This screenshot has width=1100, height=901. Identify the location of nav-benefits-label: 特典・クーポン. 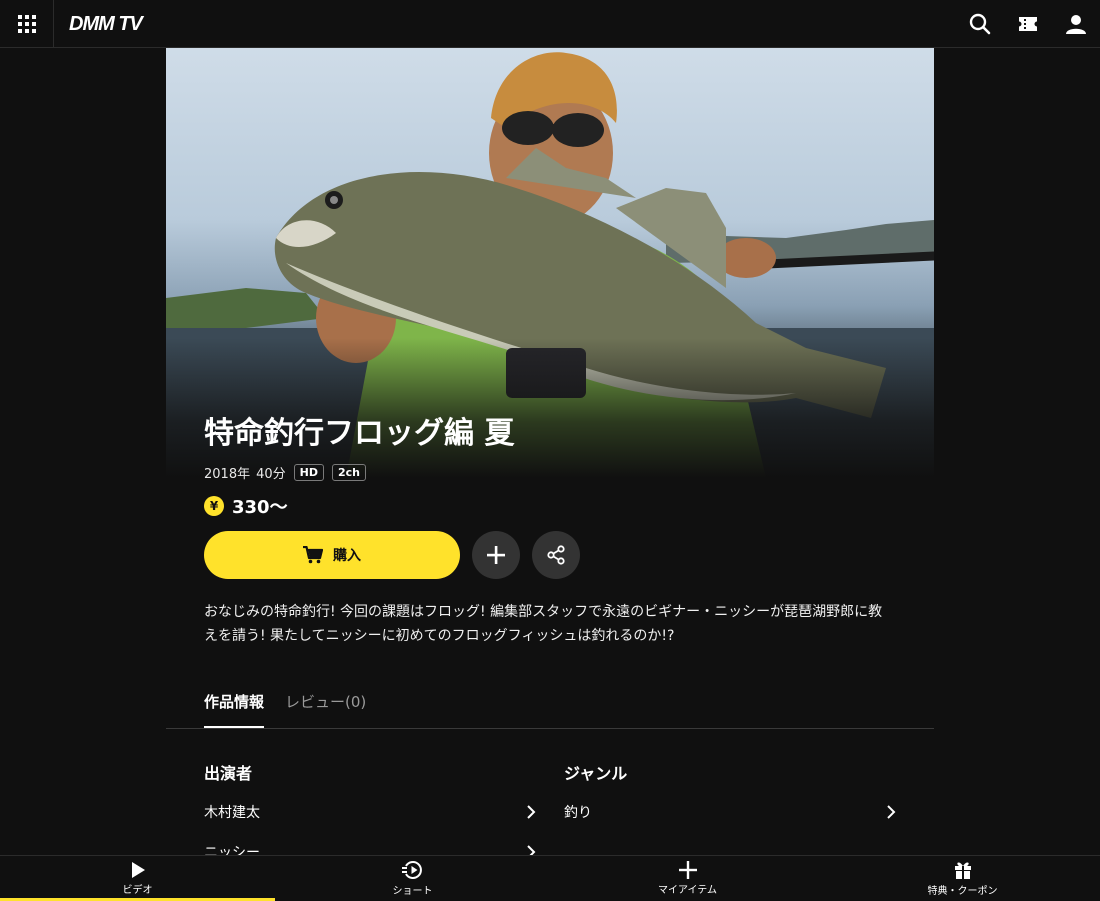
(962, 891).